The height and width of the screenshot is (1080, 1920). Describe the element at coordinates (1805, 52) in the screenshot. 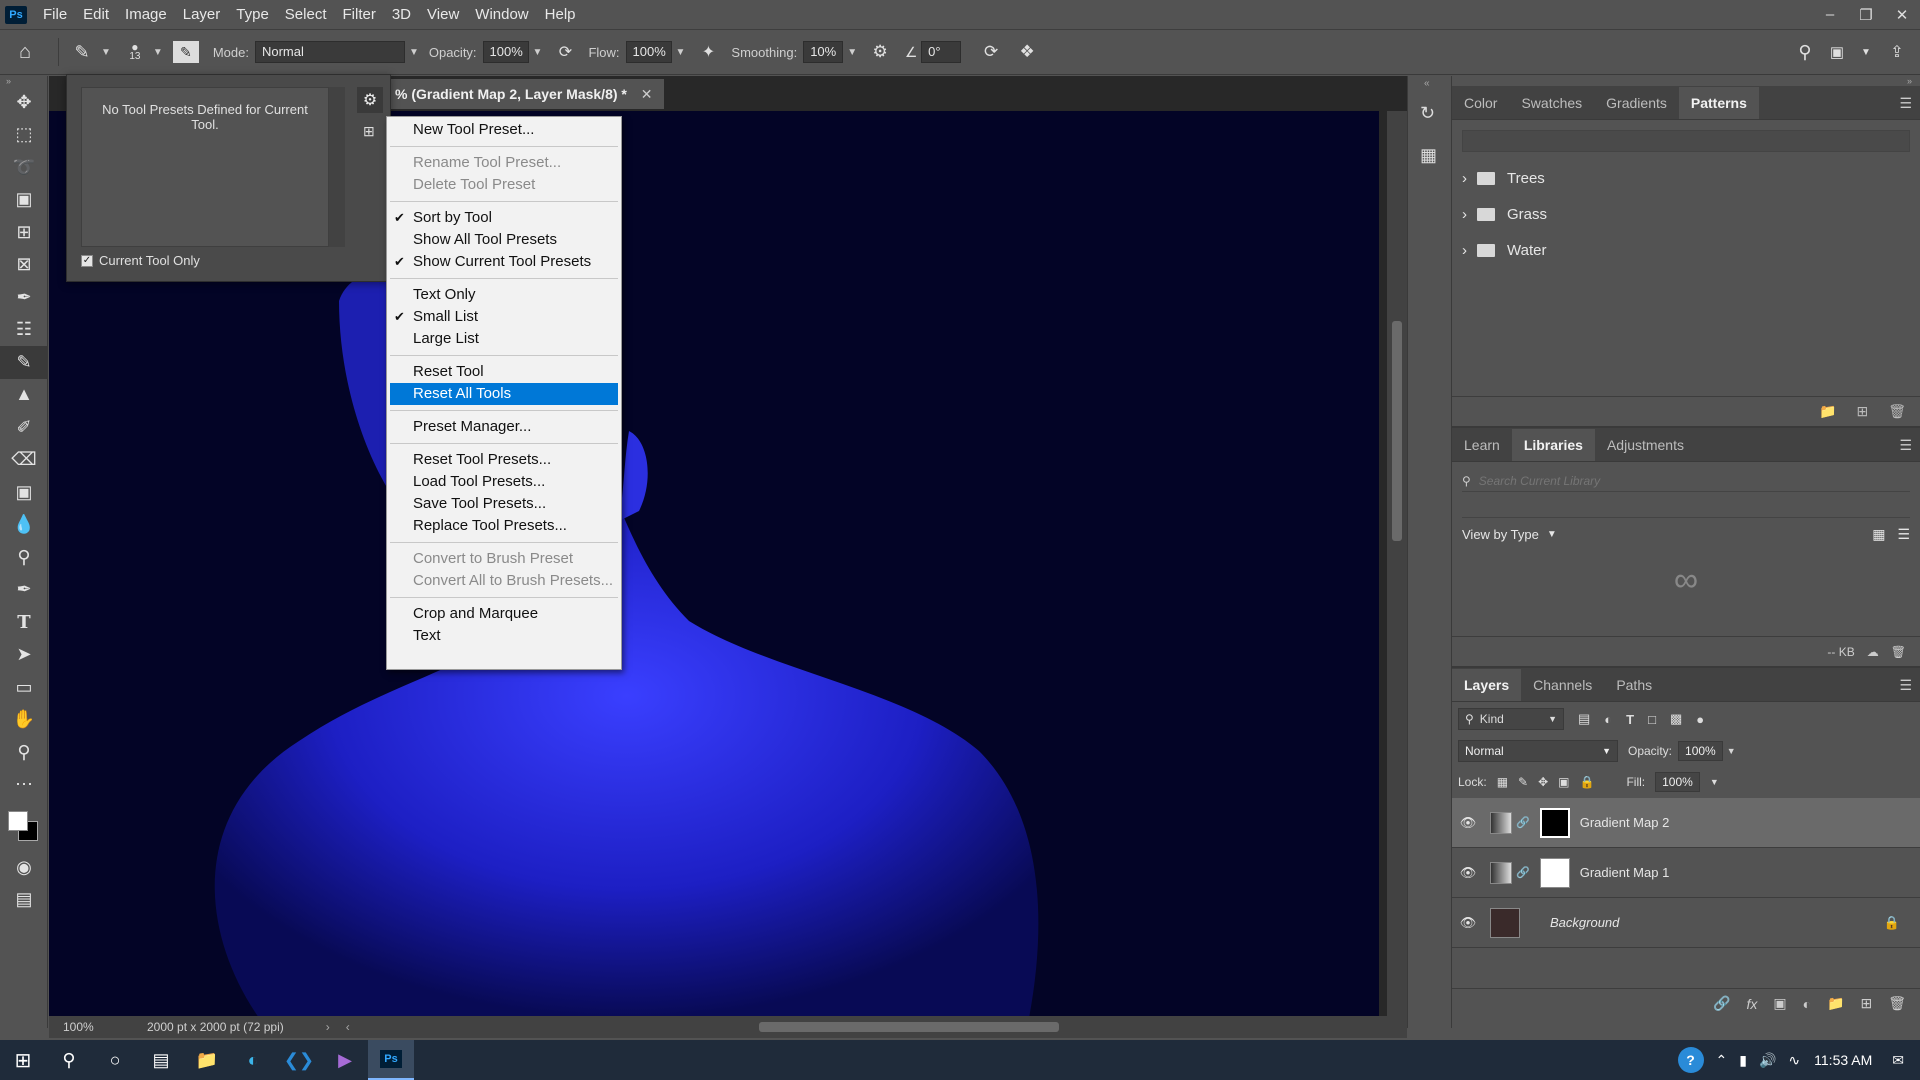

I see `search-icon: ⚲` at that location.